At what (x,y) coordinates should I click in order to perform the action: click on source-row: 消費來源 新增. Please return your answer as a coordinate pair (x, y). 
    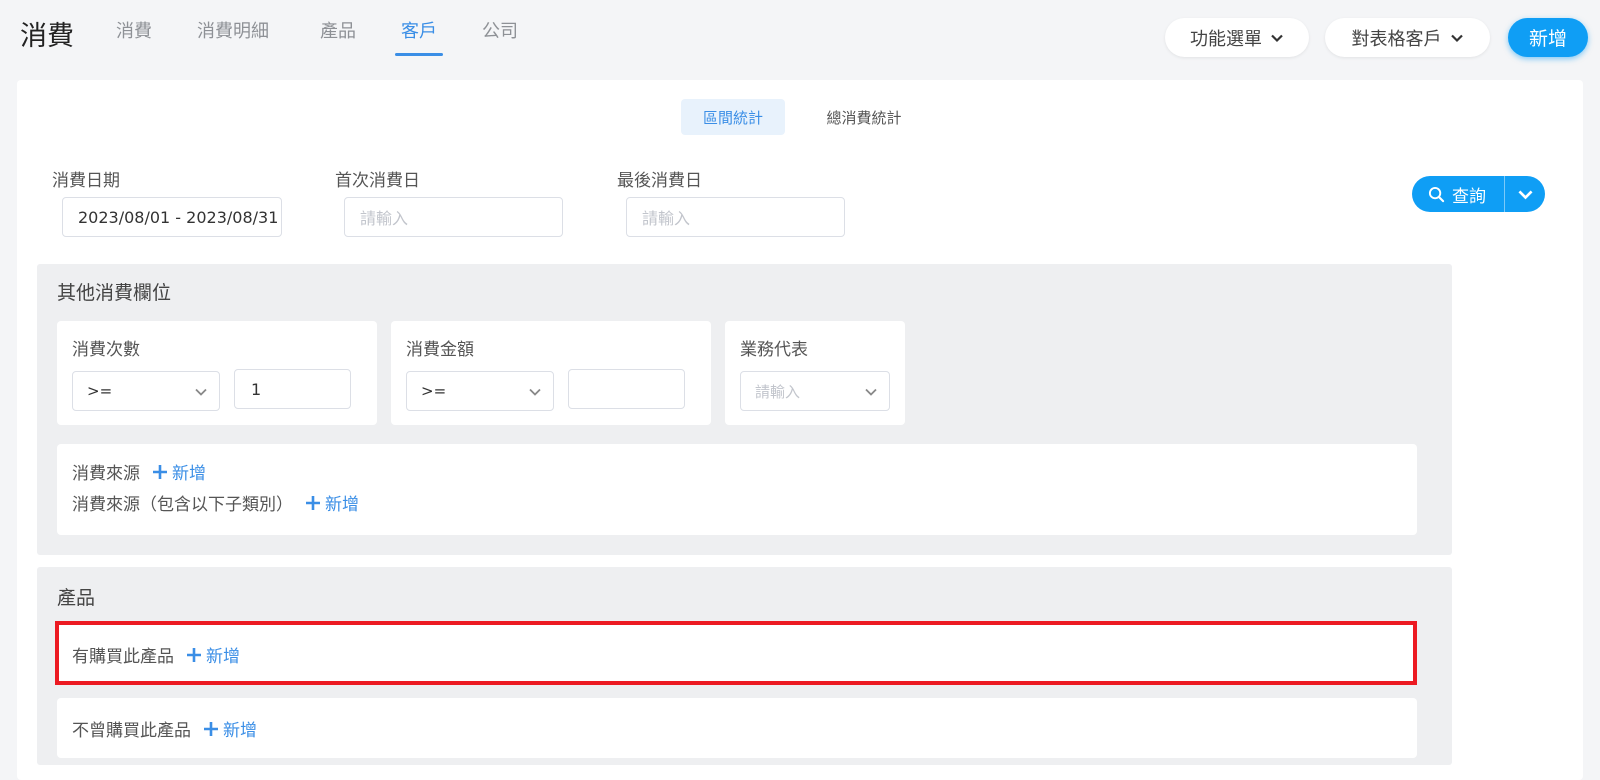
    Looking at the image, I should click on (139, 471).